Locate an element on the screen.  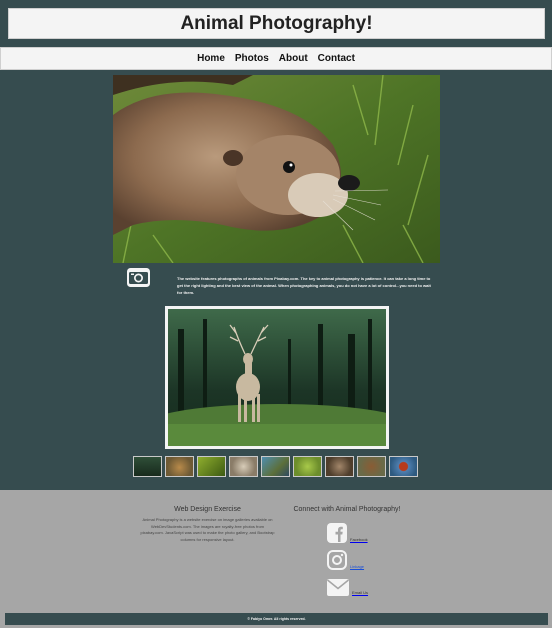
featured-photo-frame is located at coordinates (277, 377).